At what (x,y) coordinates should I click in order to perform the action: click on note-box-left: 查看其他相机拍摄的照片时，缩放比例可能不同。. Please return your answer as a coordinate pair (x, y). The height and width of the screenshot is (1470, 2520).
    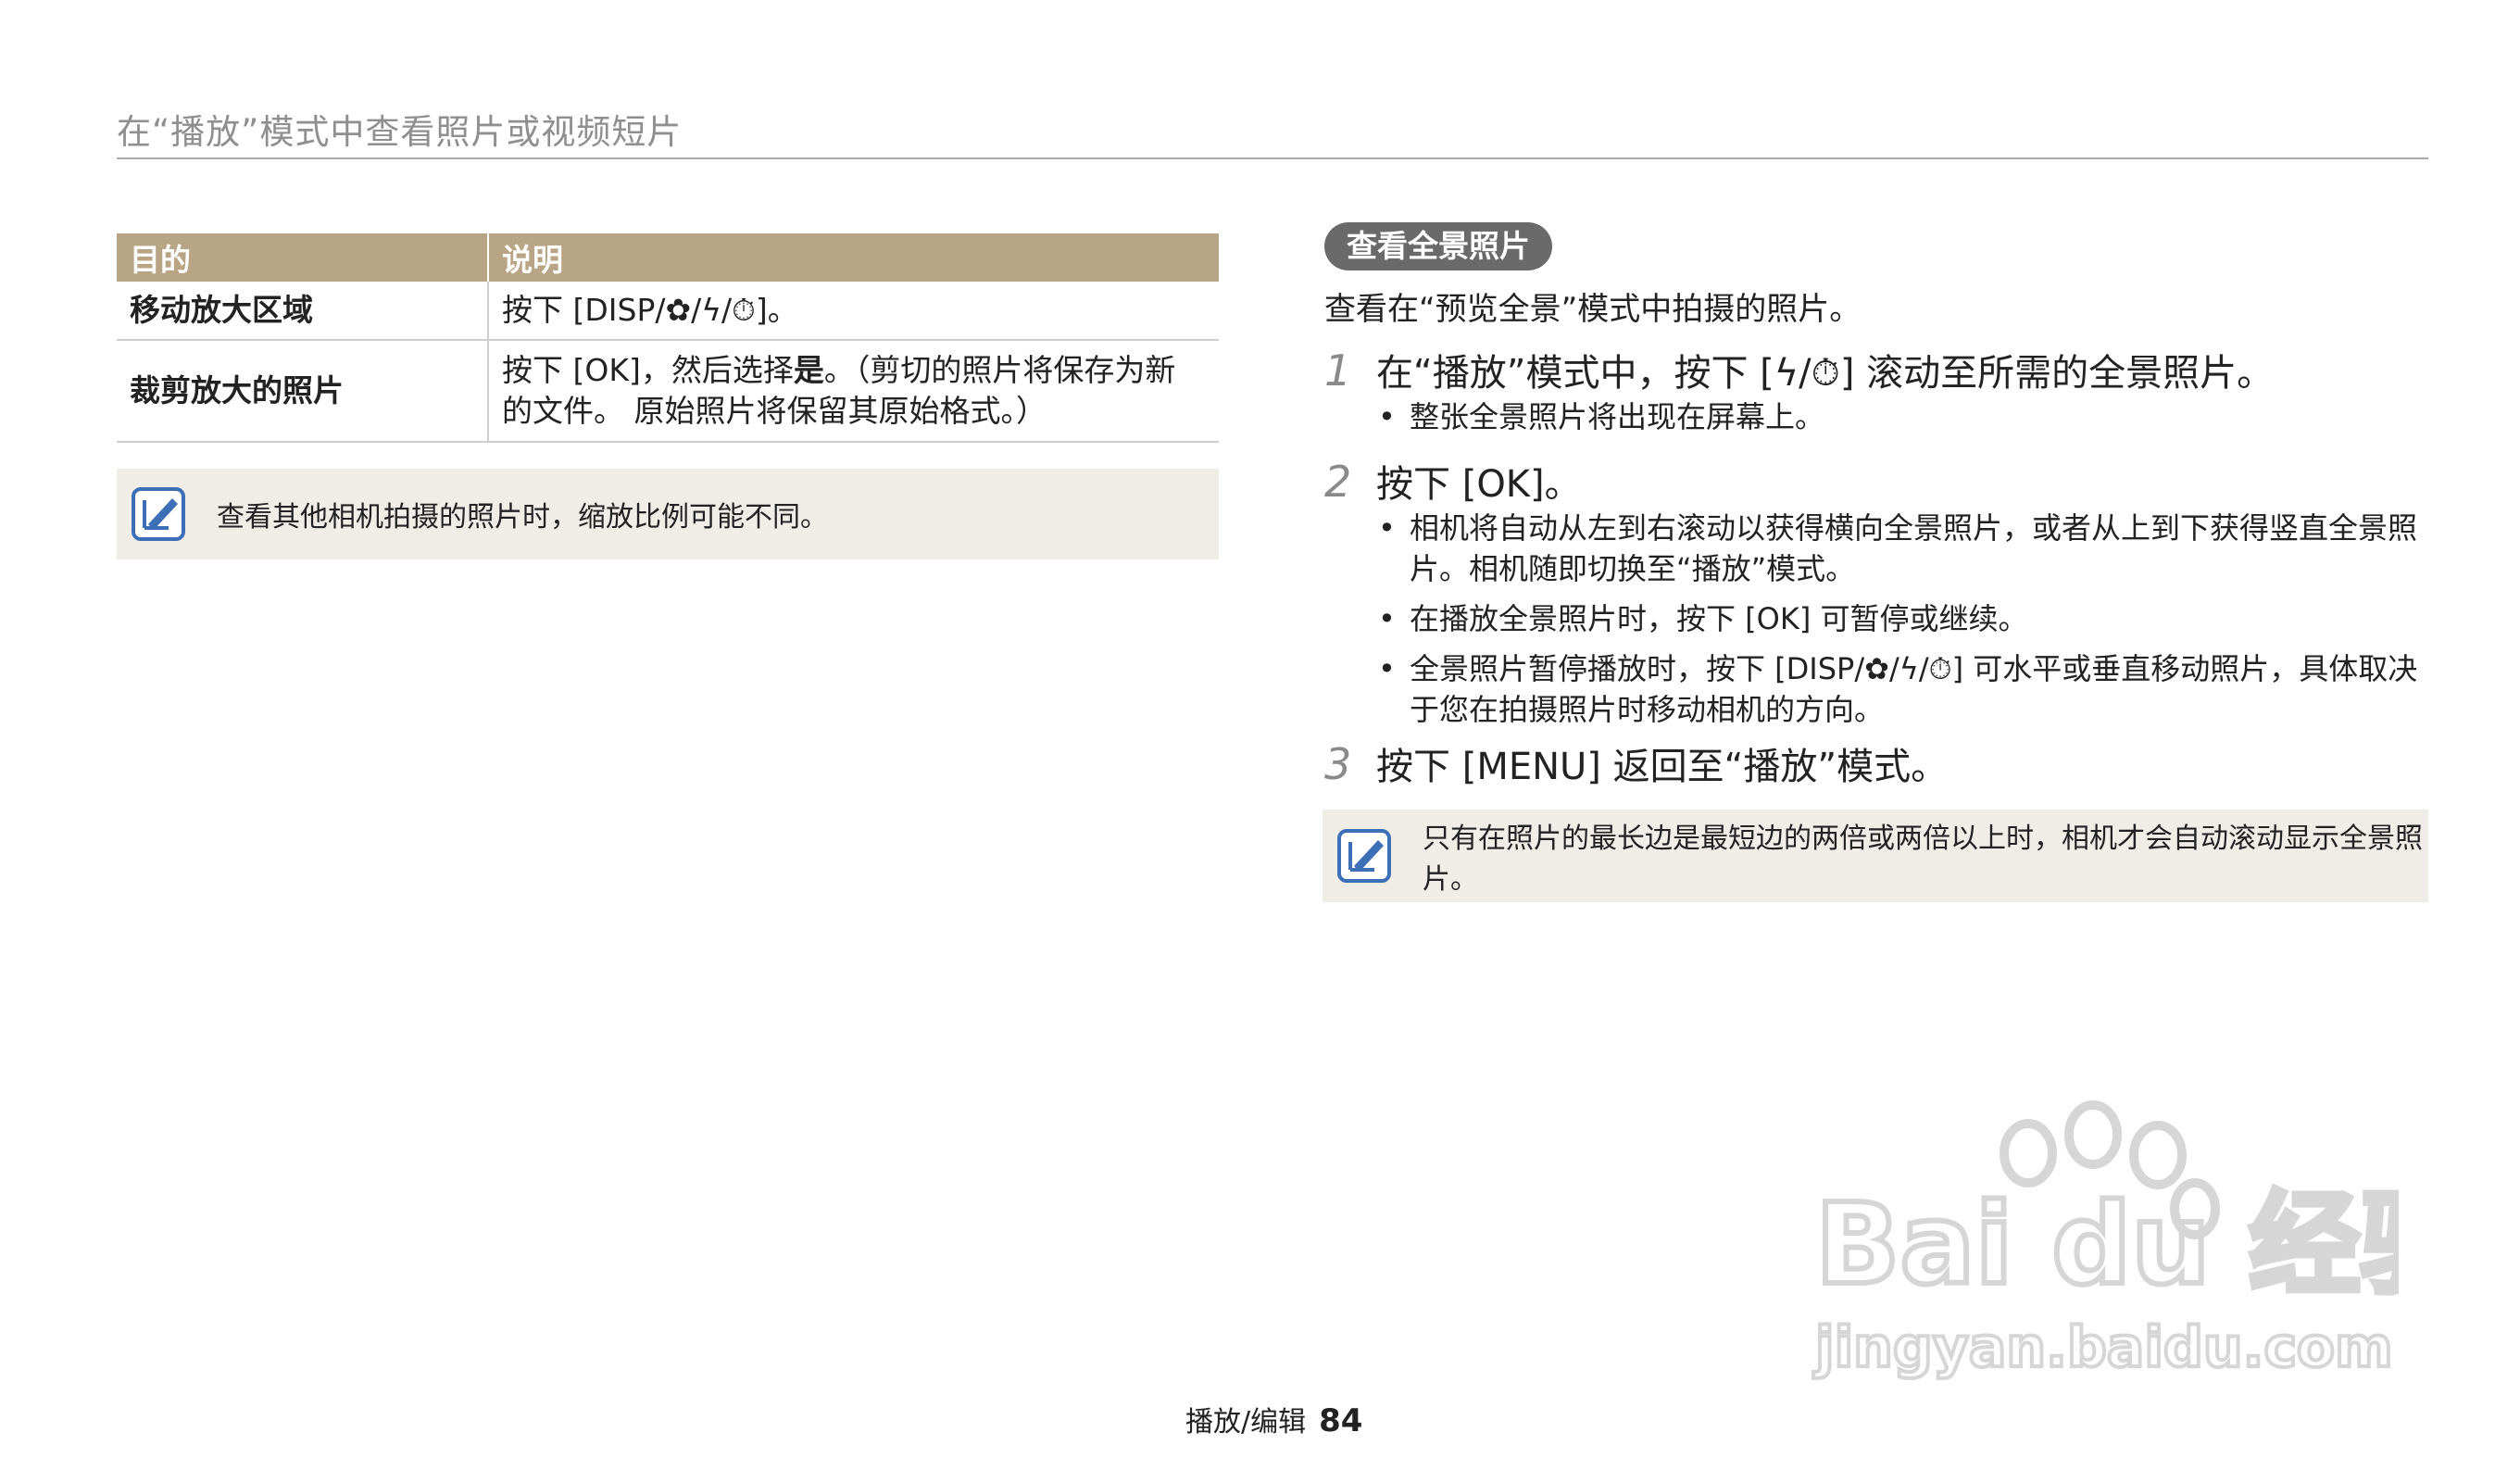
    Looking at the image, I should click on (668, 514).